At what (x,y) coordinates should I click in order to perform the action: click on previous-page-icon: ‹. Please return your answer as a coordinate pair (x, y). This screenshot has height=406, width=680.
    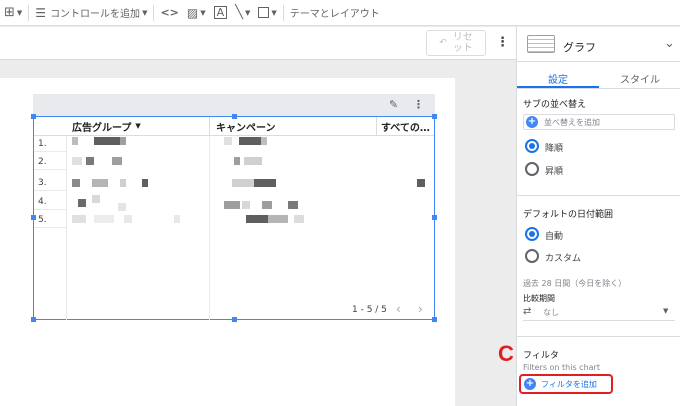
    Looking at the image, I should click on (398, 309).